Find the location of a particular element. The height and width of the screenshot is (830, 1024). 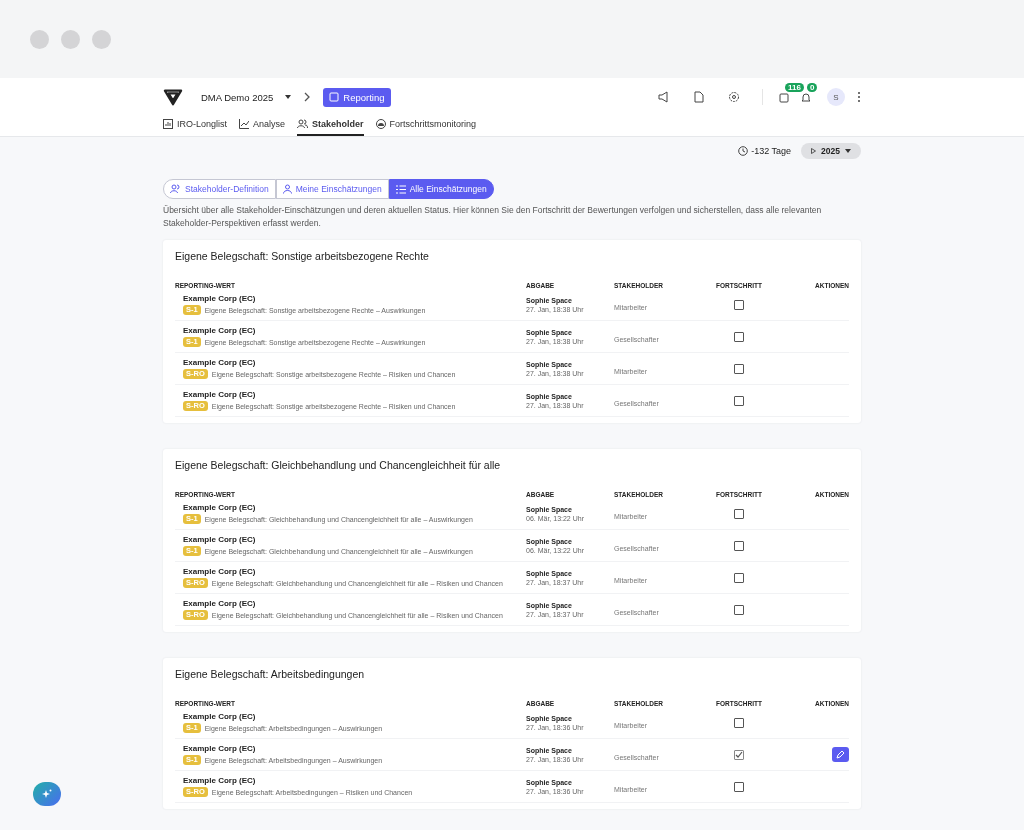

intro-text: Übersicht über alle Stakeholder-Einschätzungen und deren aktuellen Status. Hier können Sie den Fortschritt der Bewertungen verfolgen und sicherstellen, dass alle relevanten Stakeholder-Perspektiven erfasst werden. is located at coordinates (493, 217).